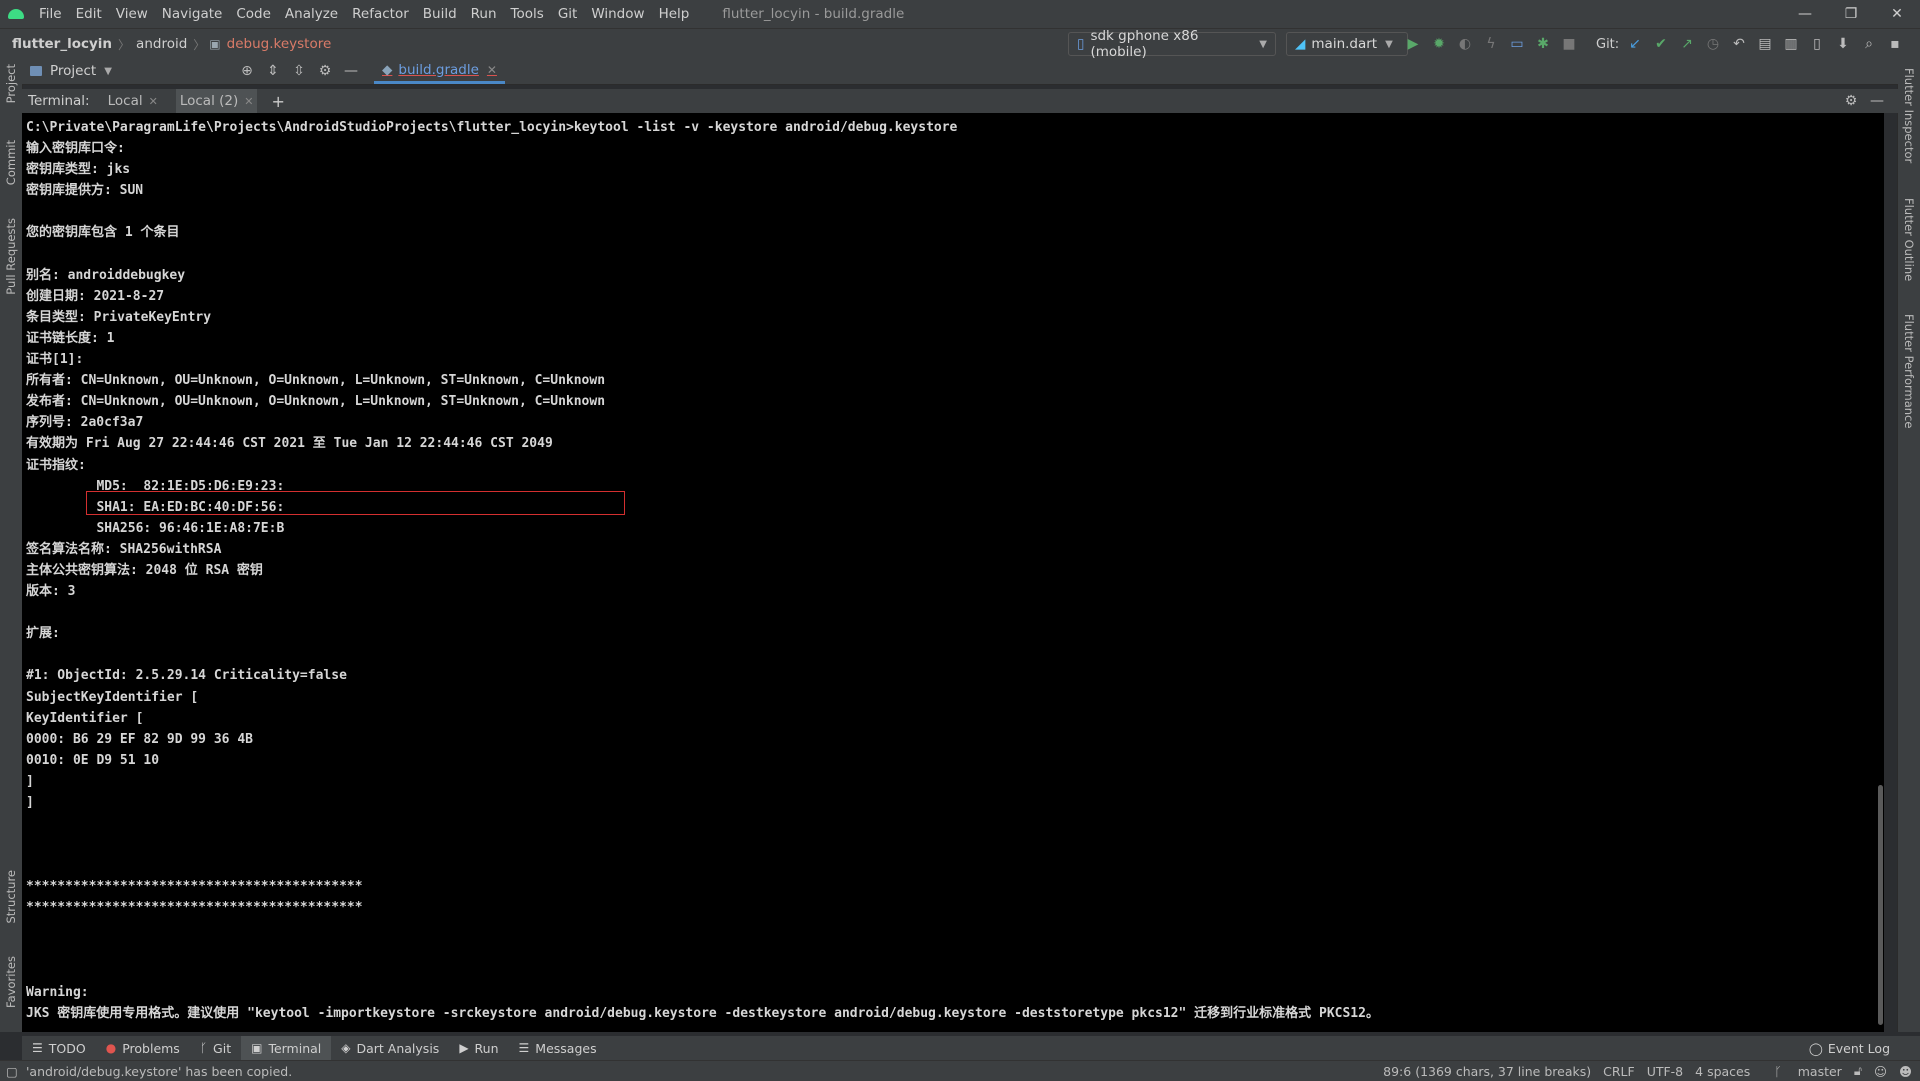 This screenshot has height=1081, width=1920. Describe the element at coordinates (1487, 1071) in the screenshot. I see `caret-position: 89:6 (1369 chars, 37 line breaks)` at that location.